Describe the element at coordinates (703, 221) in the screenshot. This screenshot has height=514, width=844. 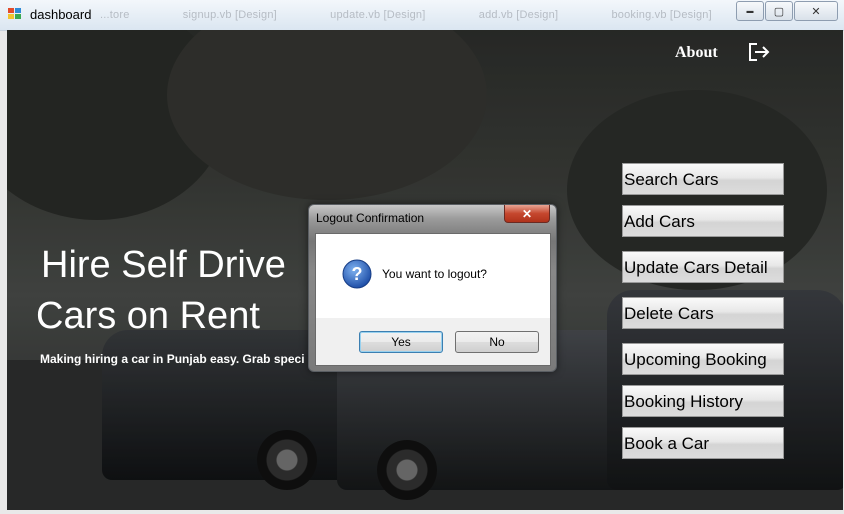
I see `add-cars-button: Add Cars` at that location.